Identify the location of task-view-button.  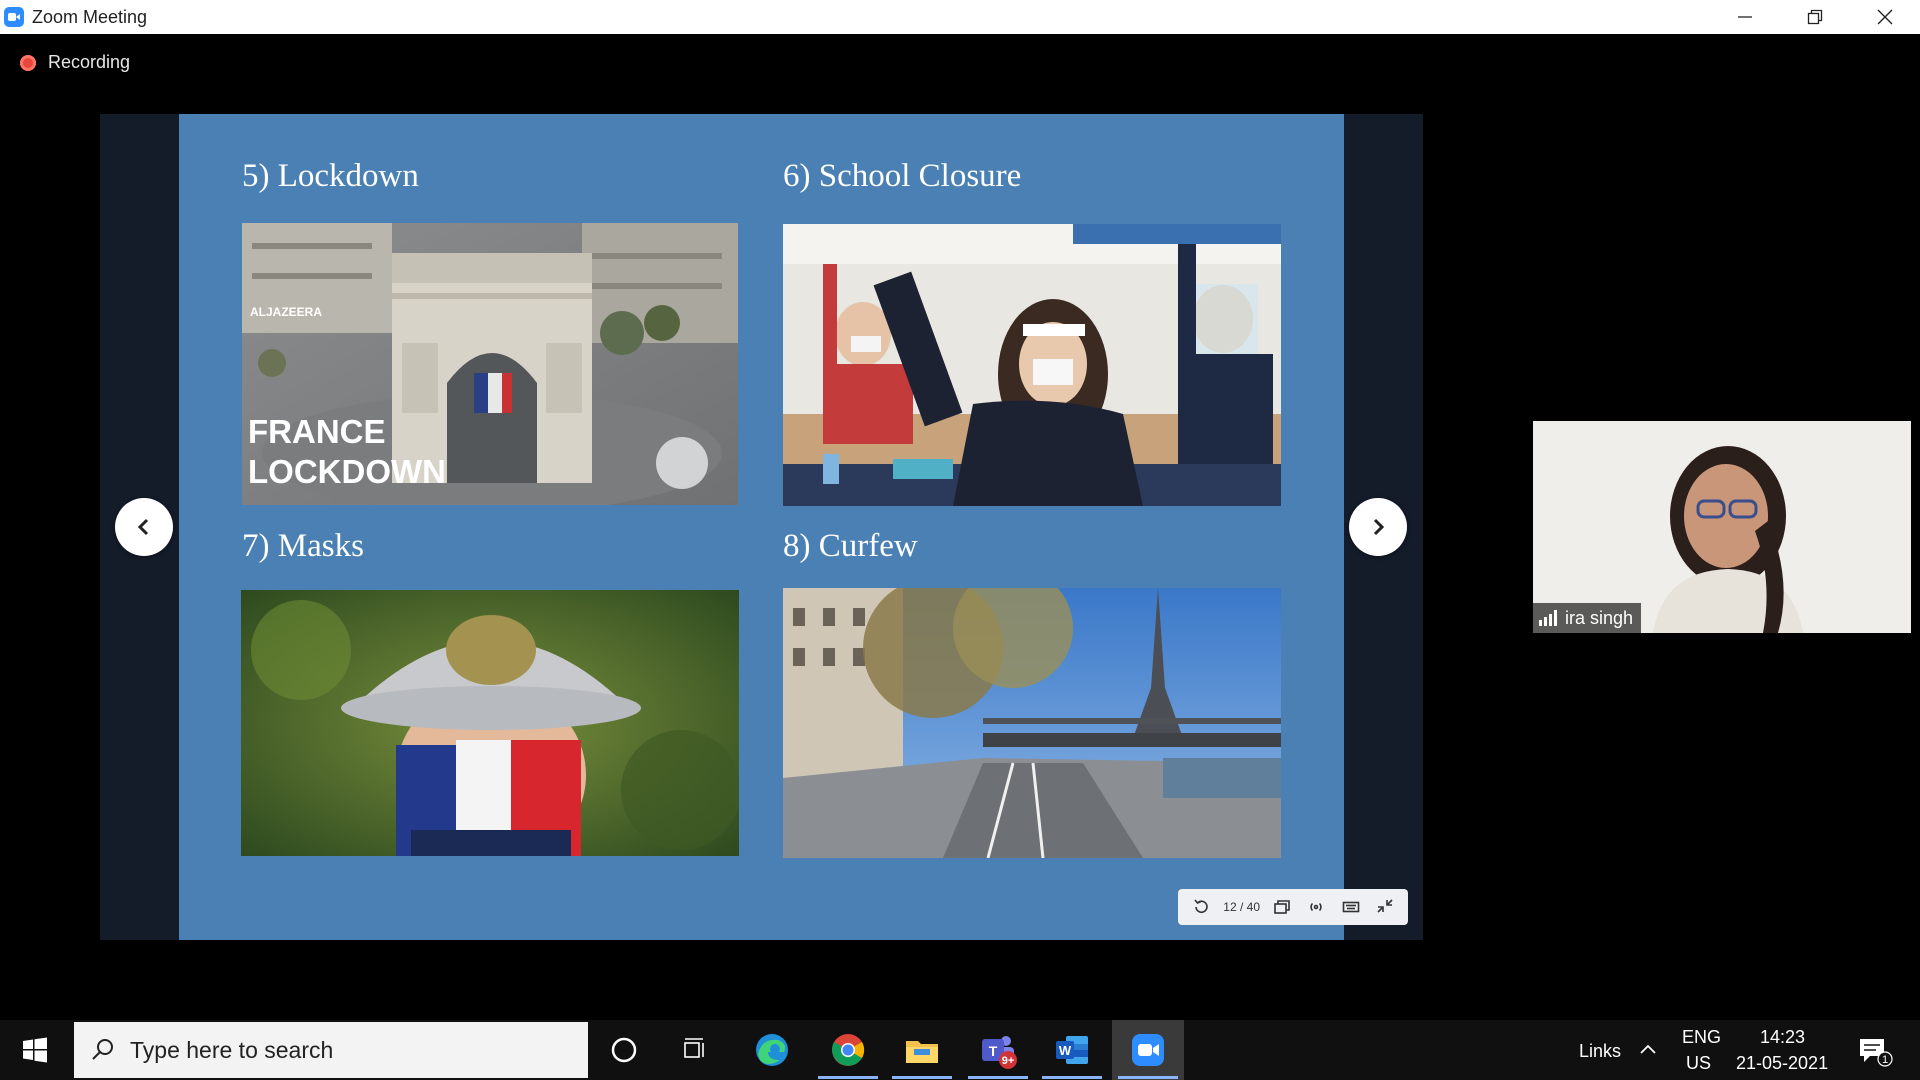
(696, 1050).